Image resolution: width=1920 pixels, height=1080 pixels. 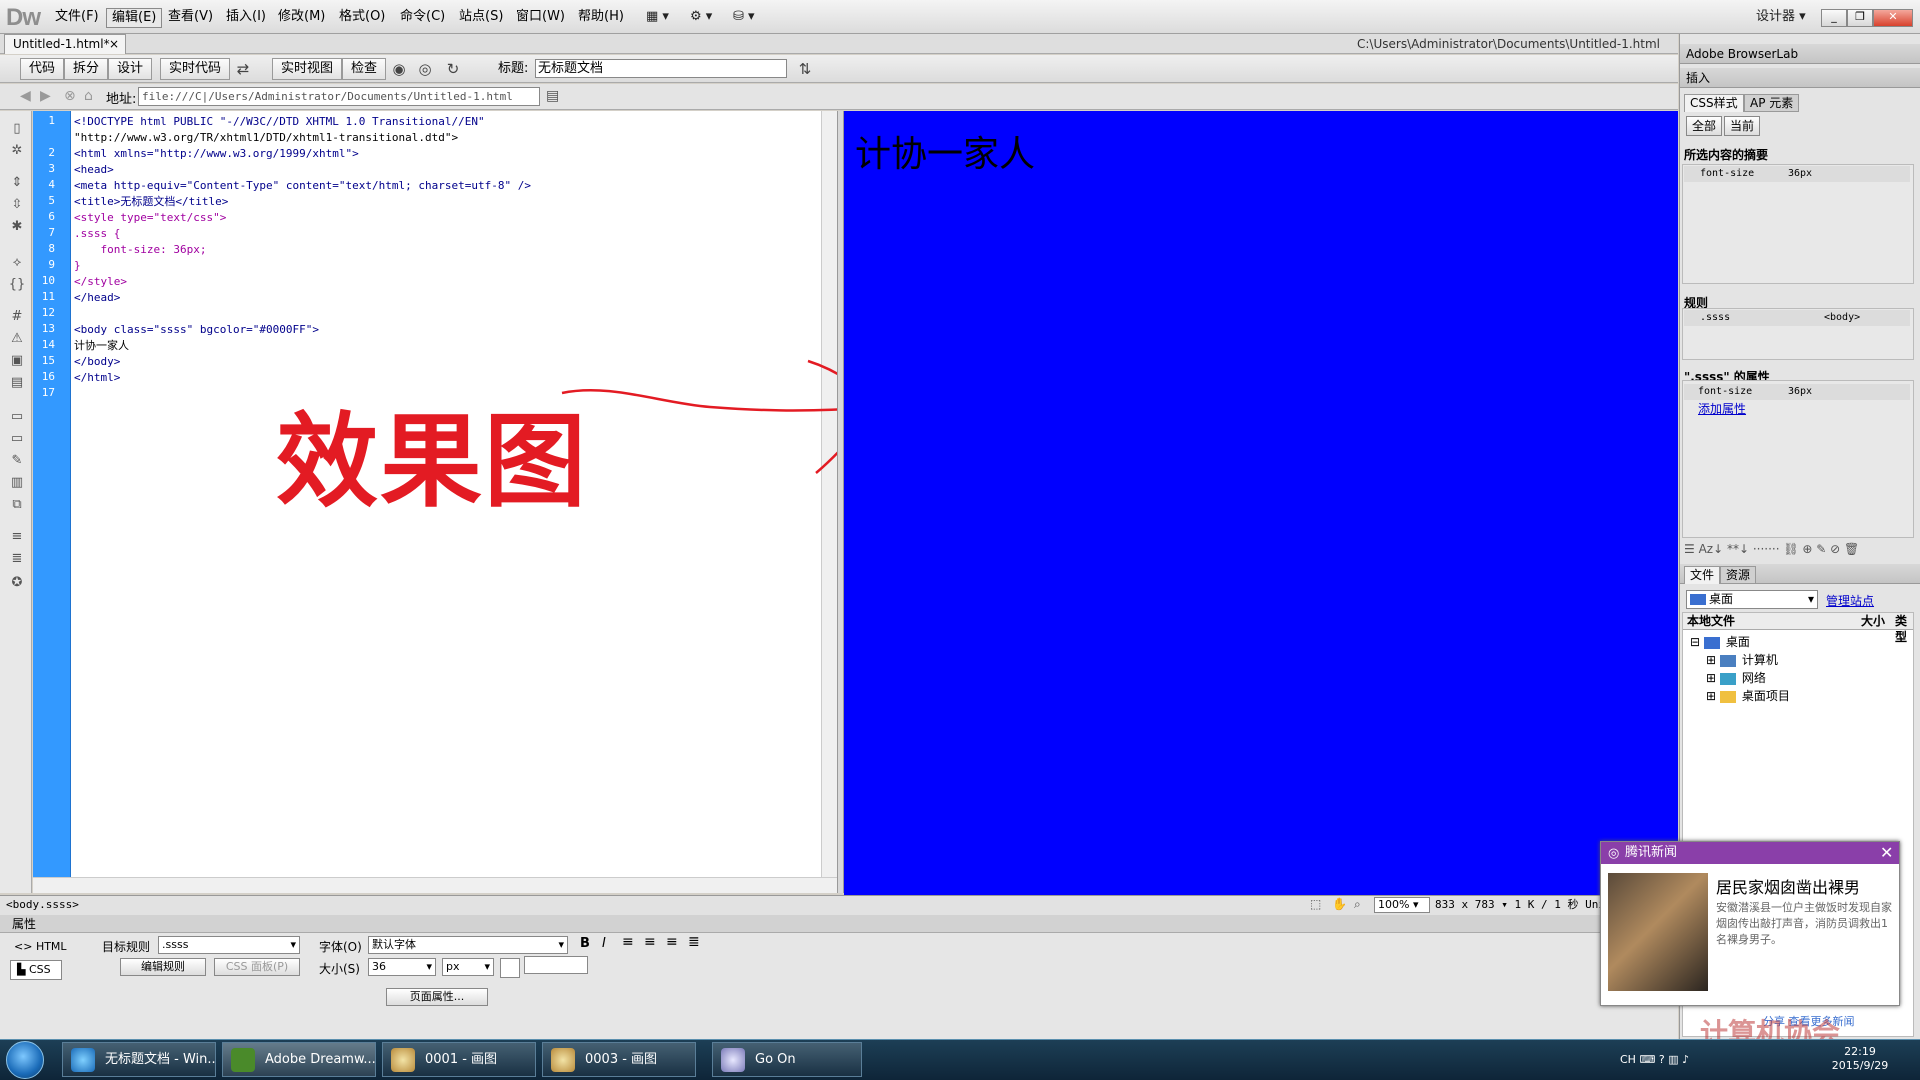 I want to click on volume-icon: ♪, so click(x=1685, y=1059).